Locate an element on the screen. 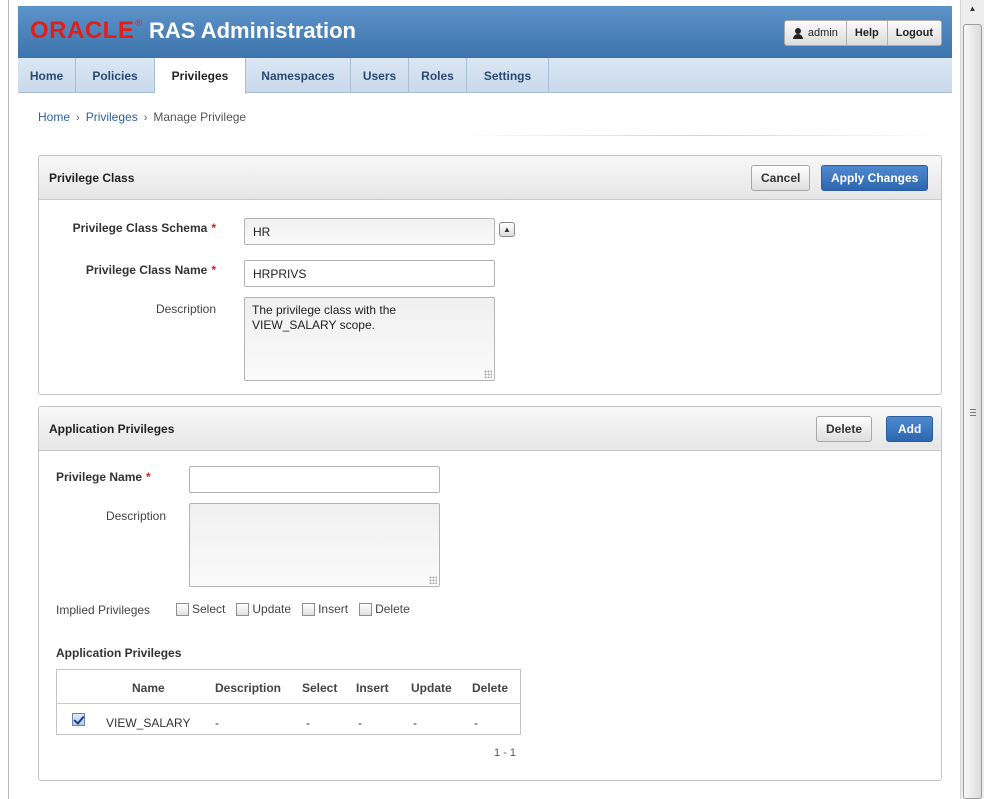 The image size is (984, 799). cell-delete: - is located at coordinates (476, 723).